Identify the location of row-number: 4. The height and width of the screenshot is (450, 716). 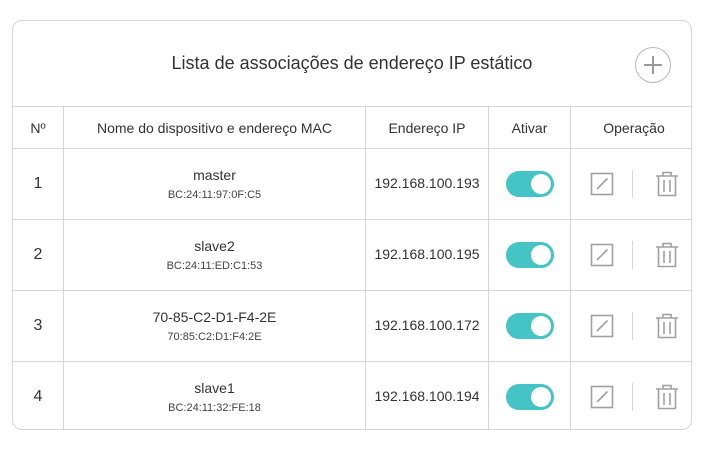
(38, 396).